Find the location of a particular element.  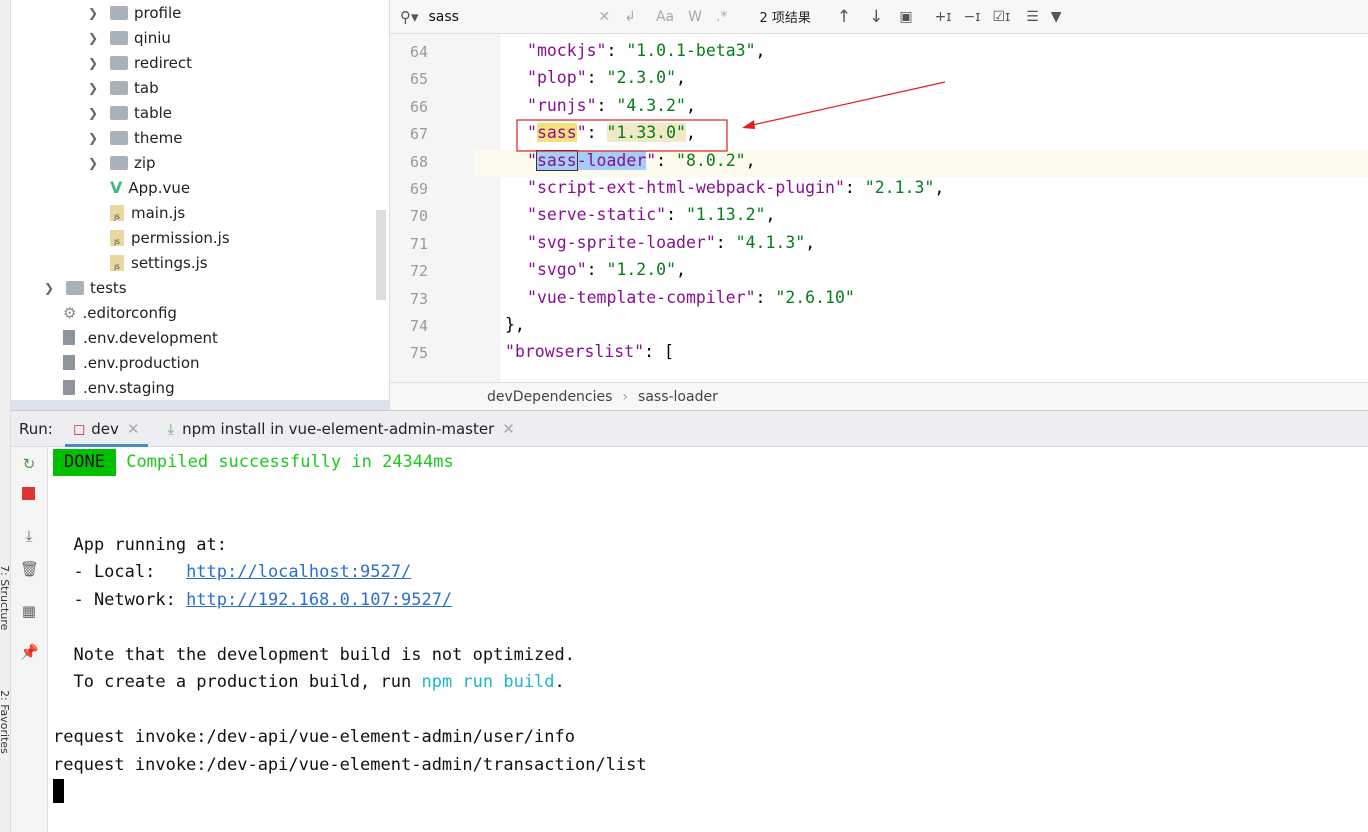

tree-item: JS permission.js is located at coordinates (159, 237).